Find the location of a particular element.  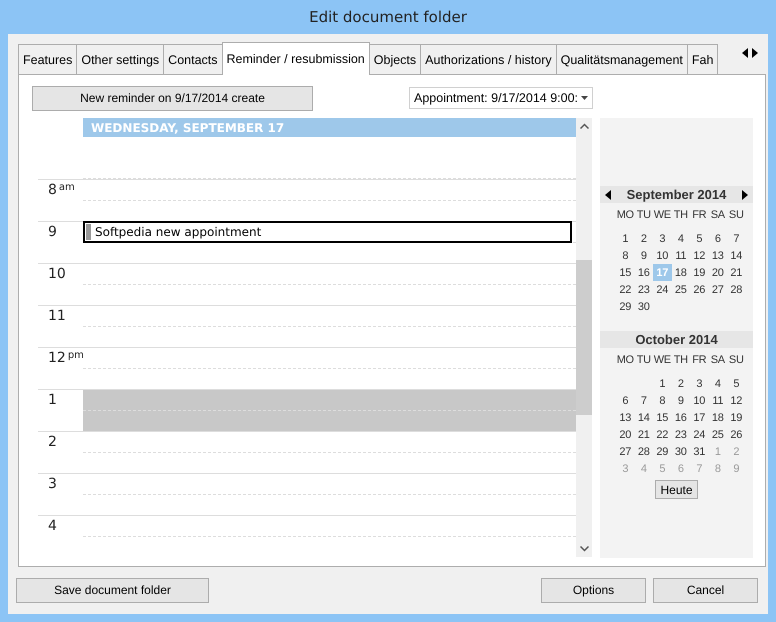

scroll-down-icon is located at coordinates (584, 549).